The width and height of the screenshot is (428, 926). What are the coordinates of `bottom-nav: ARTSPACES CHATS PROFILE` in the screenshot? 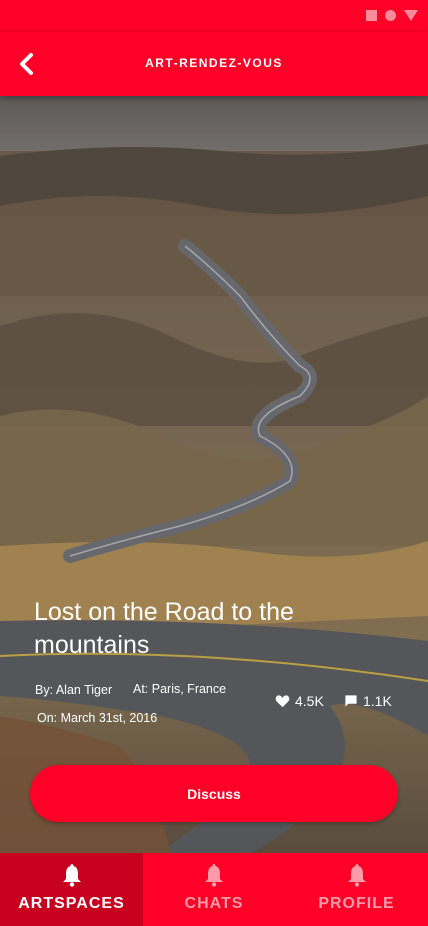 It's located at (214, 889).